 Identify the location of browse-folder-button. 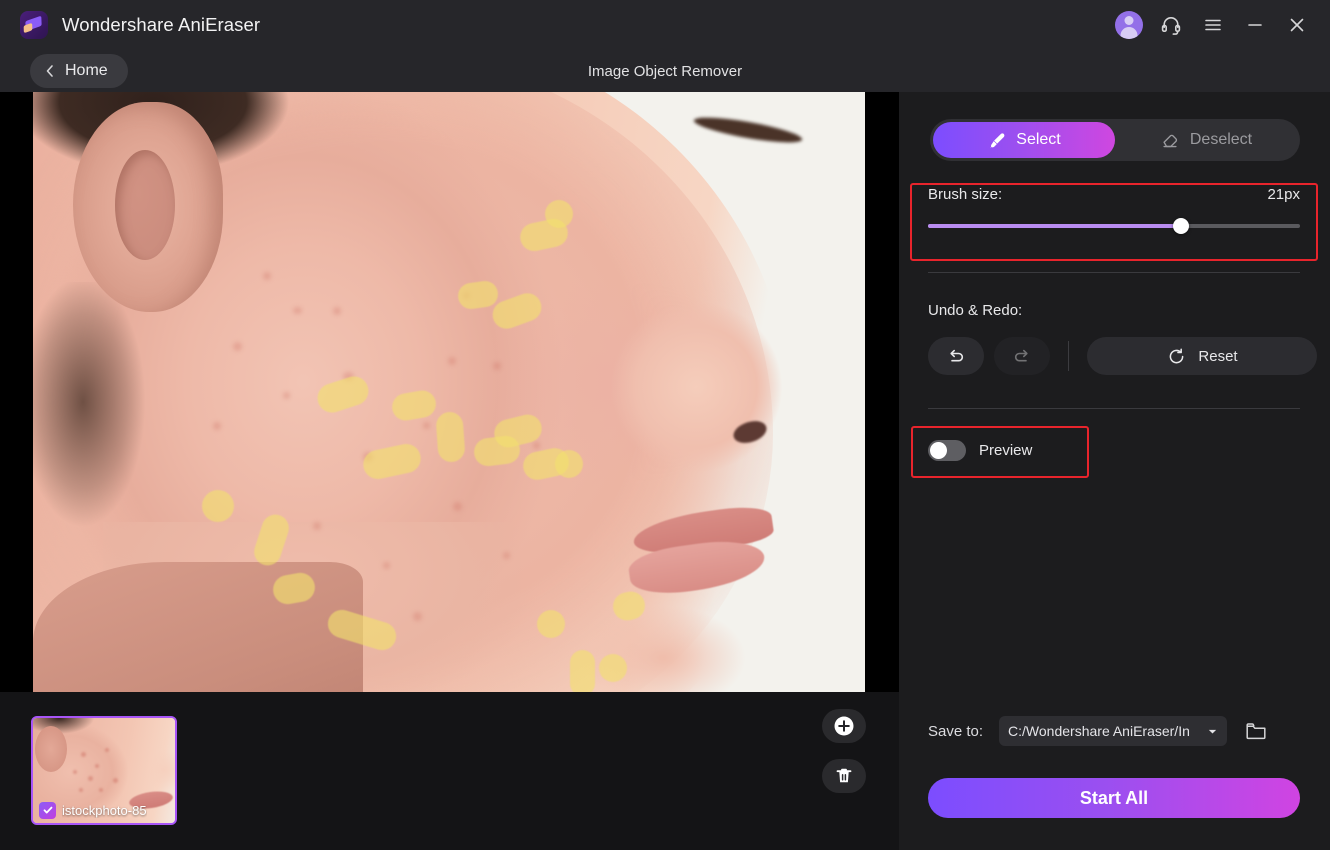
(1256, 731).